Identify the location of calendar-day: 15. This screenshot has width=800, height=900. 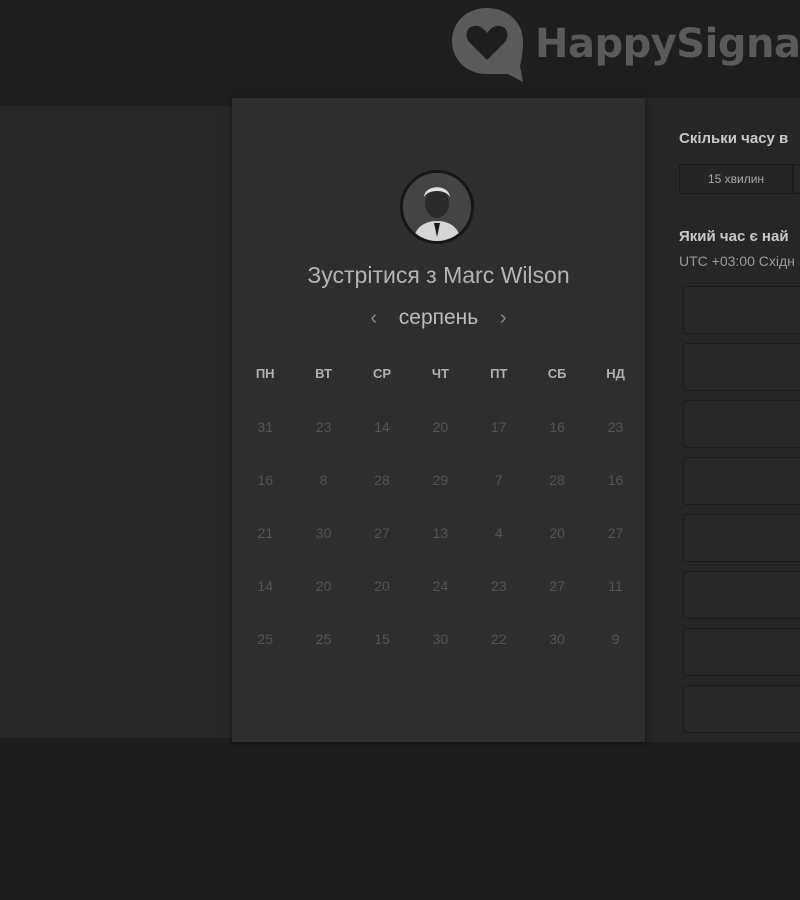
(382, 639).